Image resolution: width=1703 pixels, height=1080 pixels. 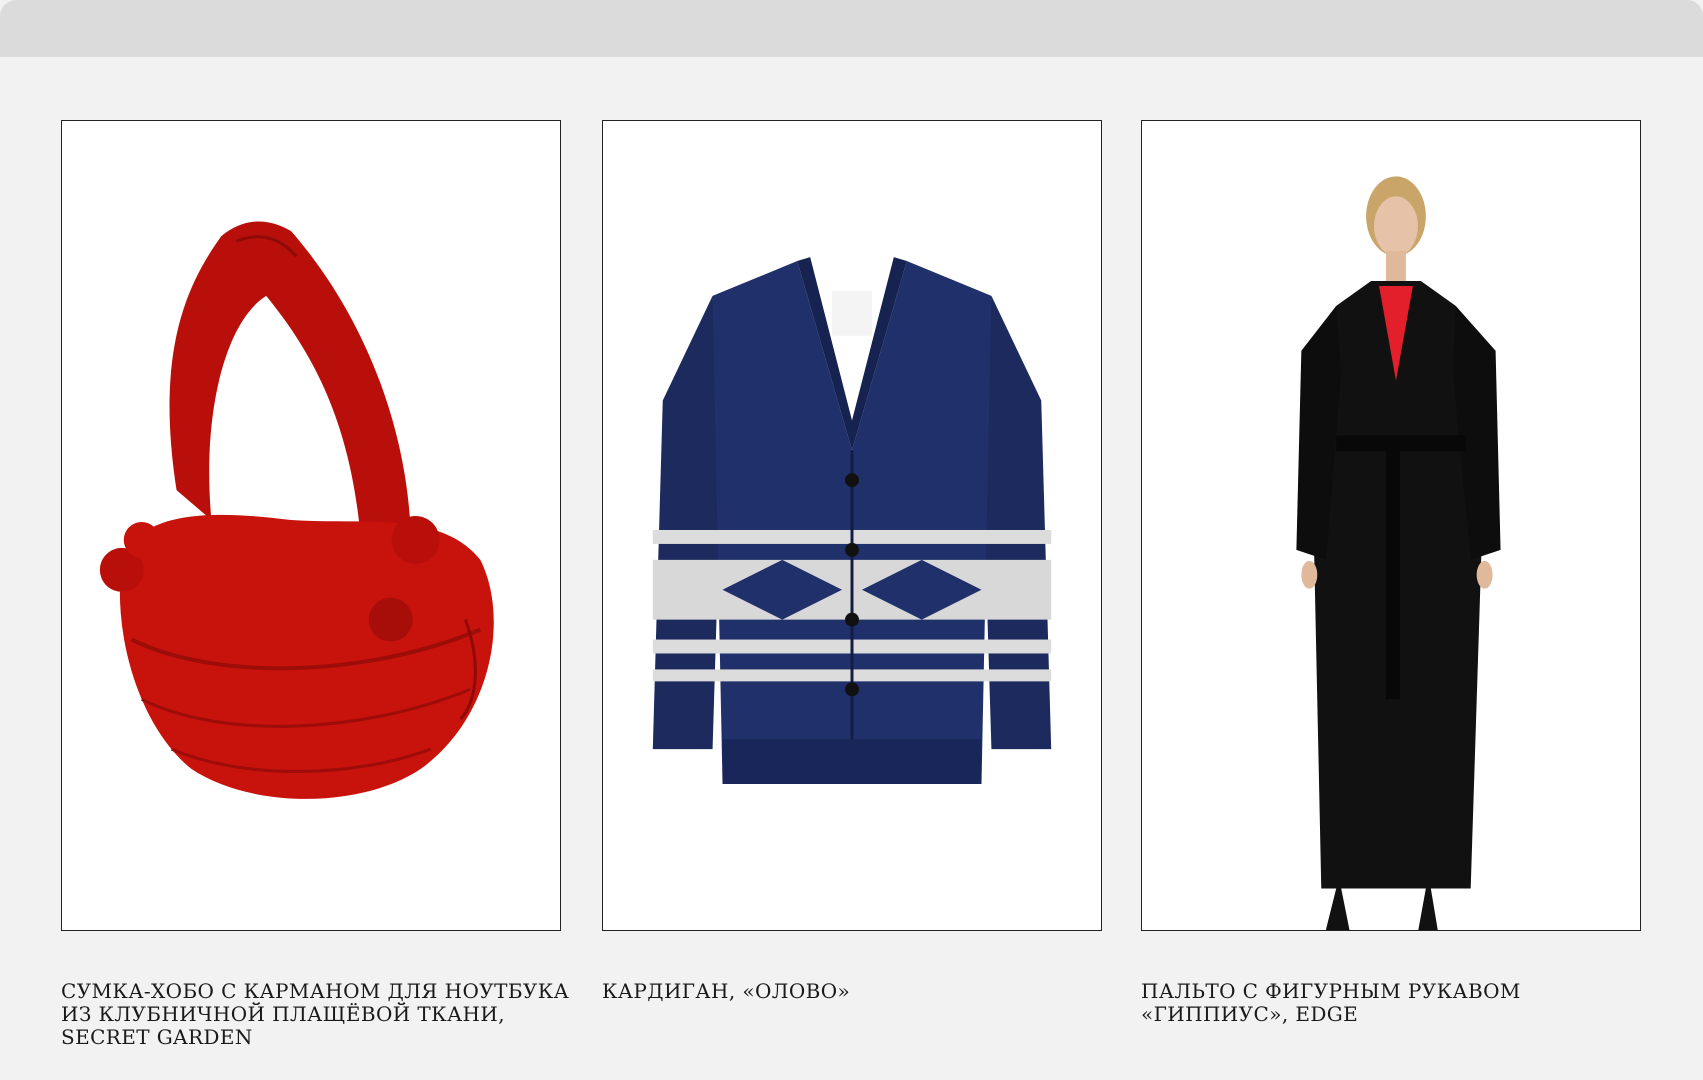 I want to click on product-caption-cardigan: Кардиган, «ОЛОВО», so click(x=862, y=991).